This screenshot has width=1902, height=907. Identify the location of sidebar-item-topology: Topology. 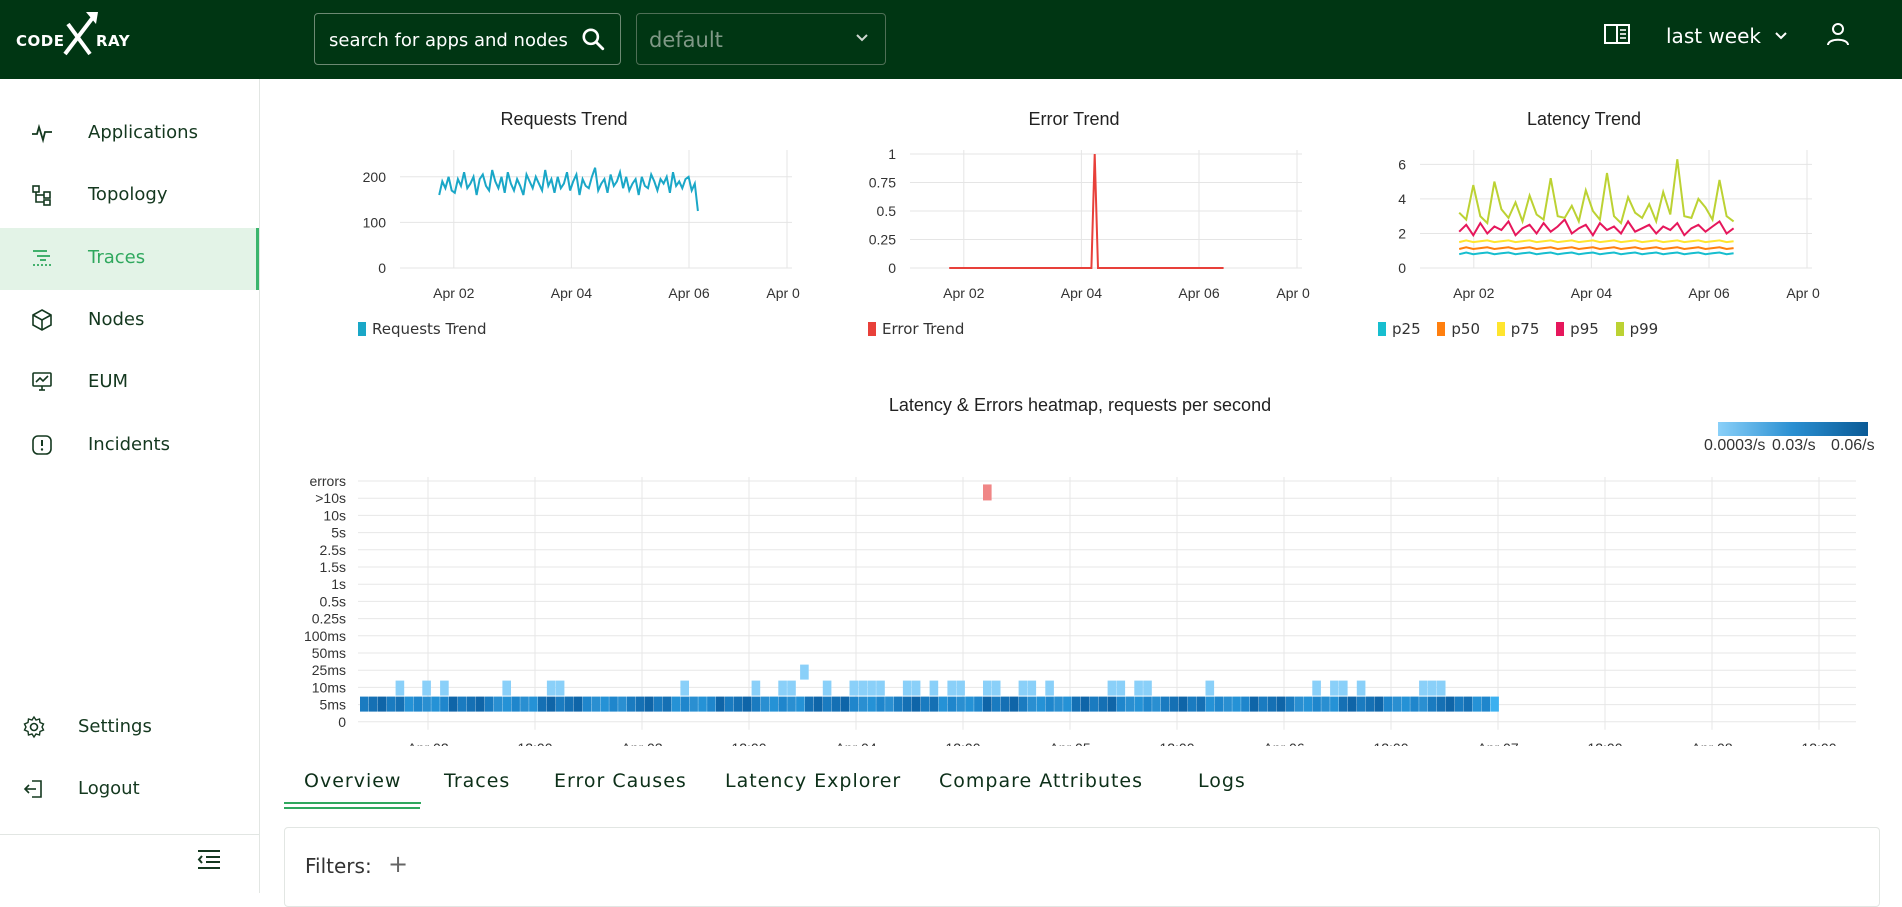
(129, 196).